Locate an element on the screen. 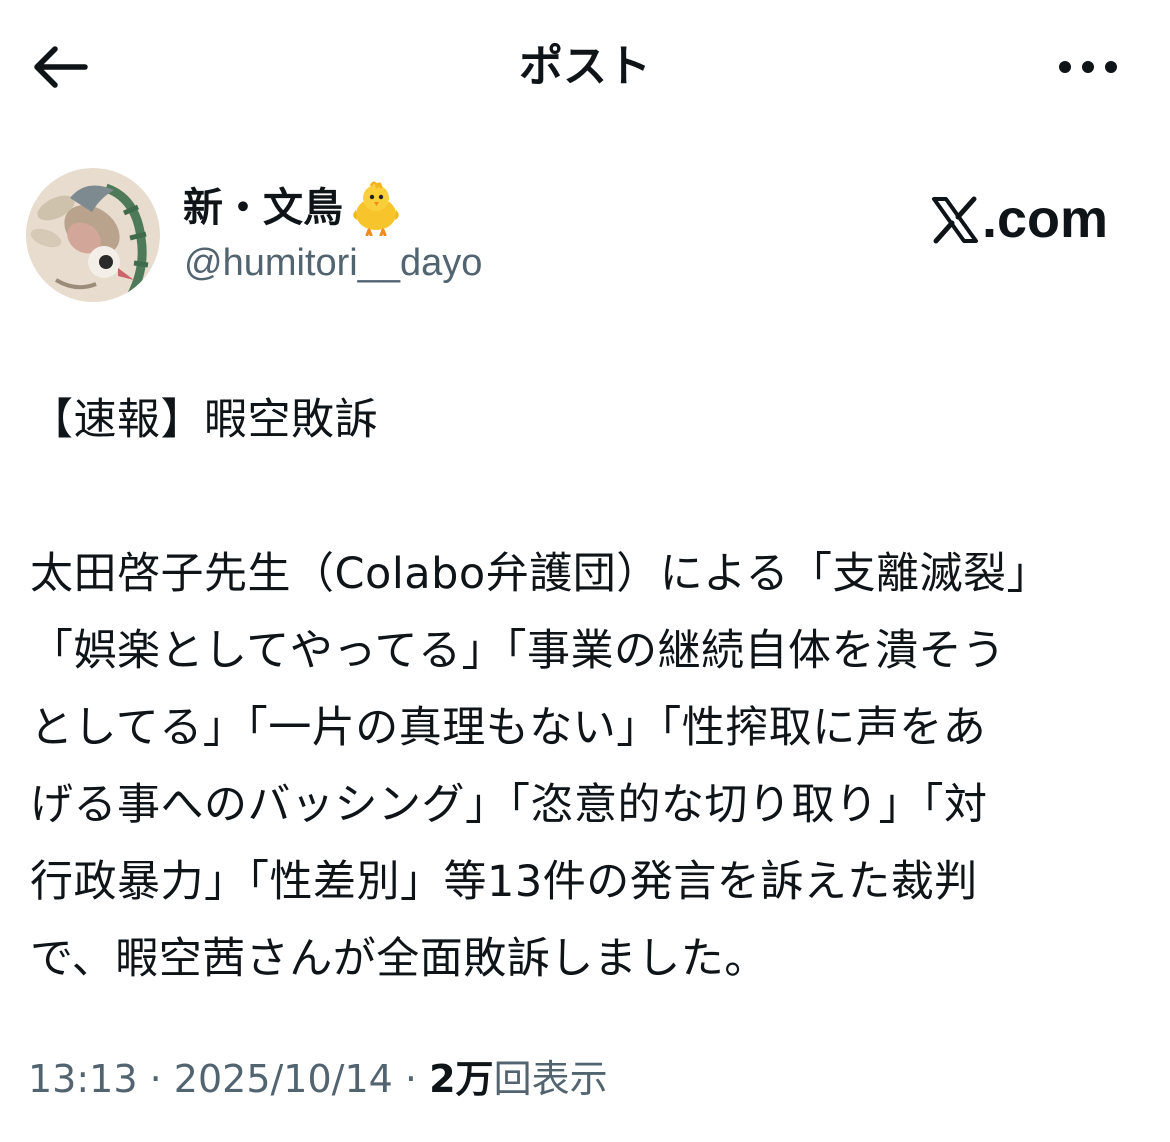  post-time: 13:13 is located at coordinates (83, 1079).